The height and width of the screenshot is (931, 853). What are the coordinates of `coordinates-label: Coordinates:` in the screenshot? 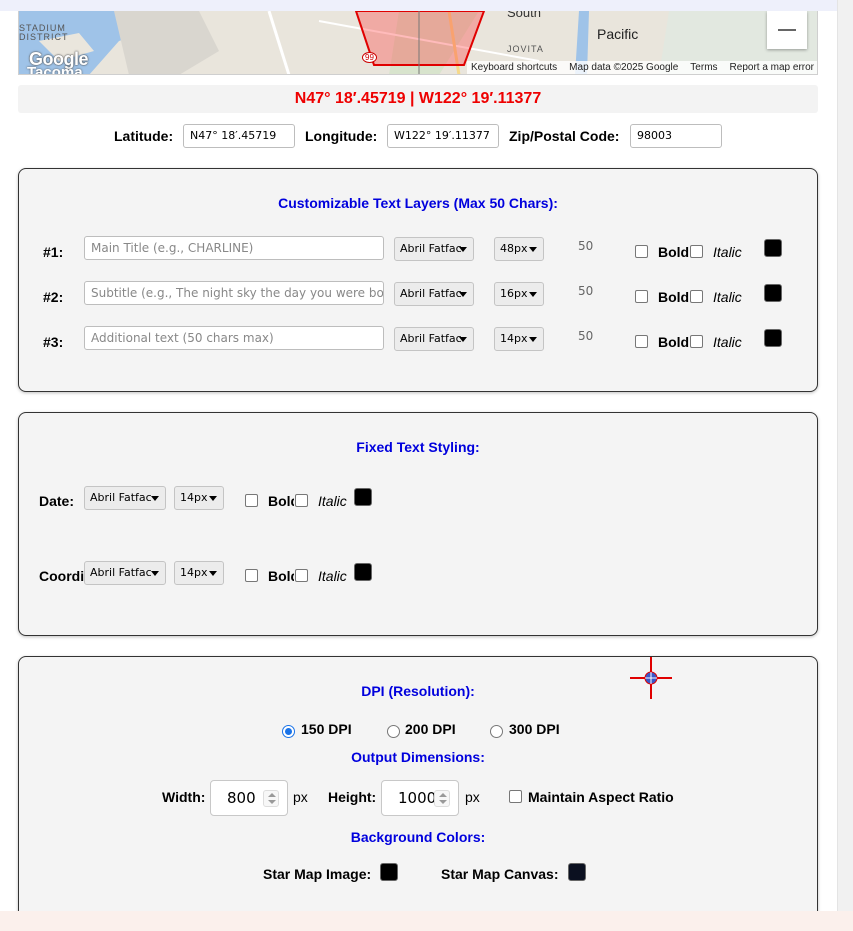 It's located at (62, 576).